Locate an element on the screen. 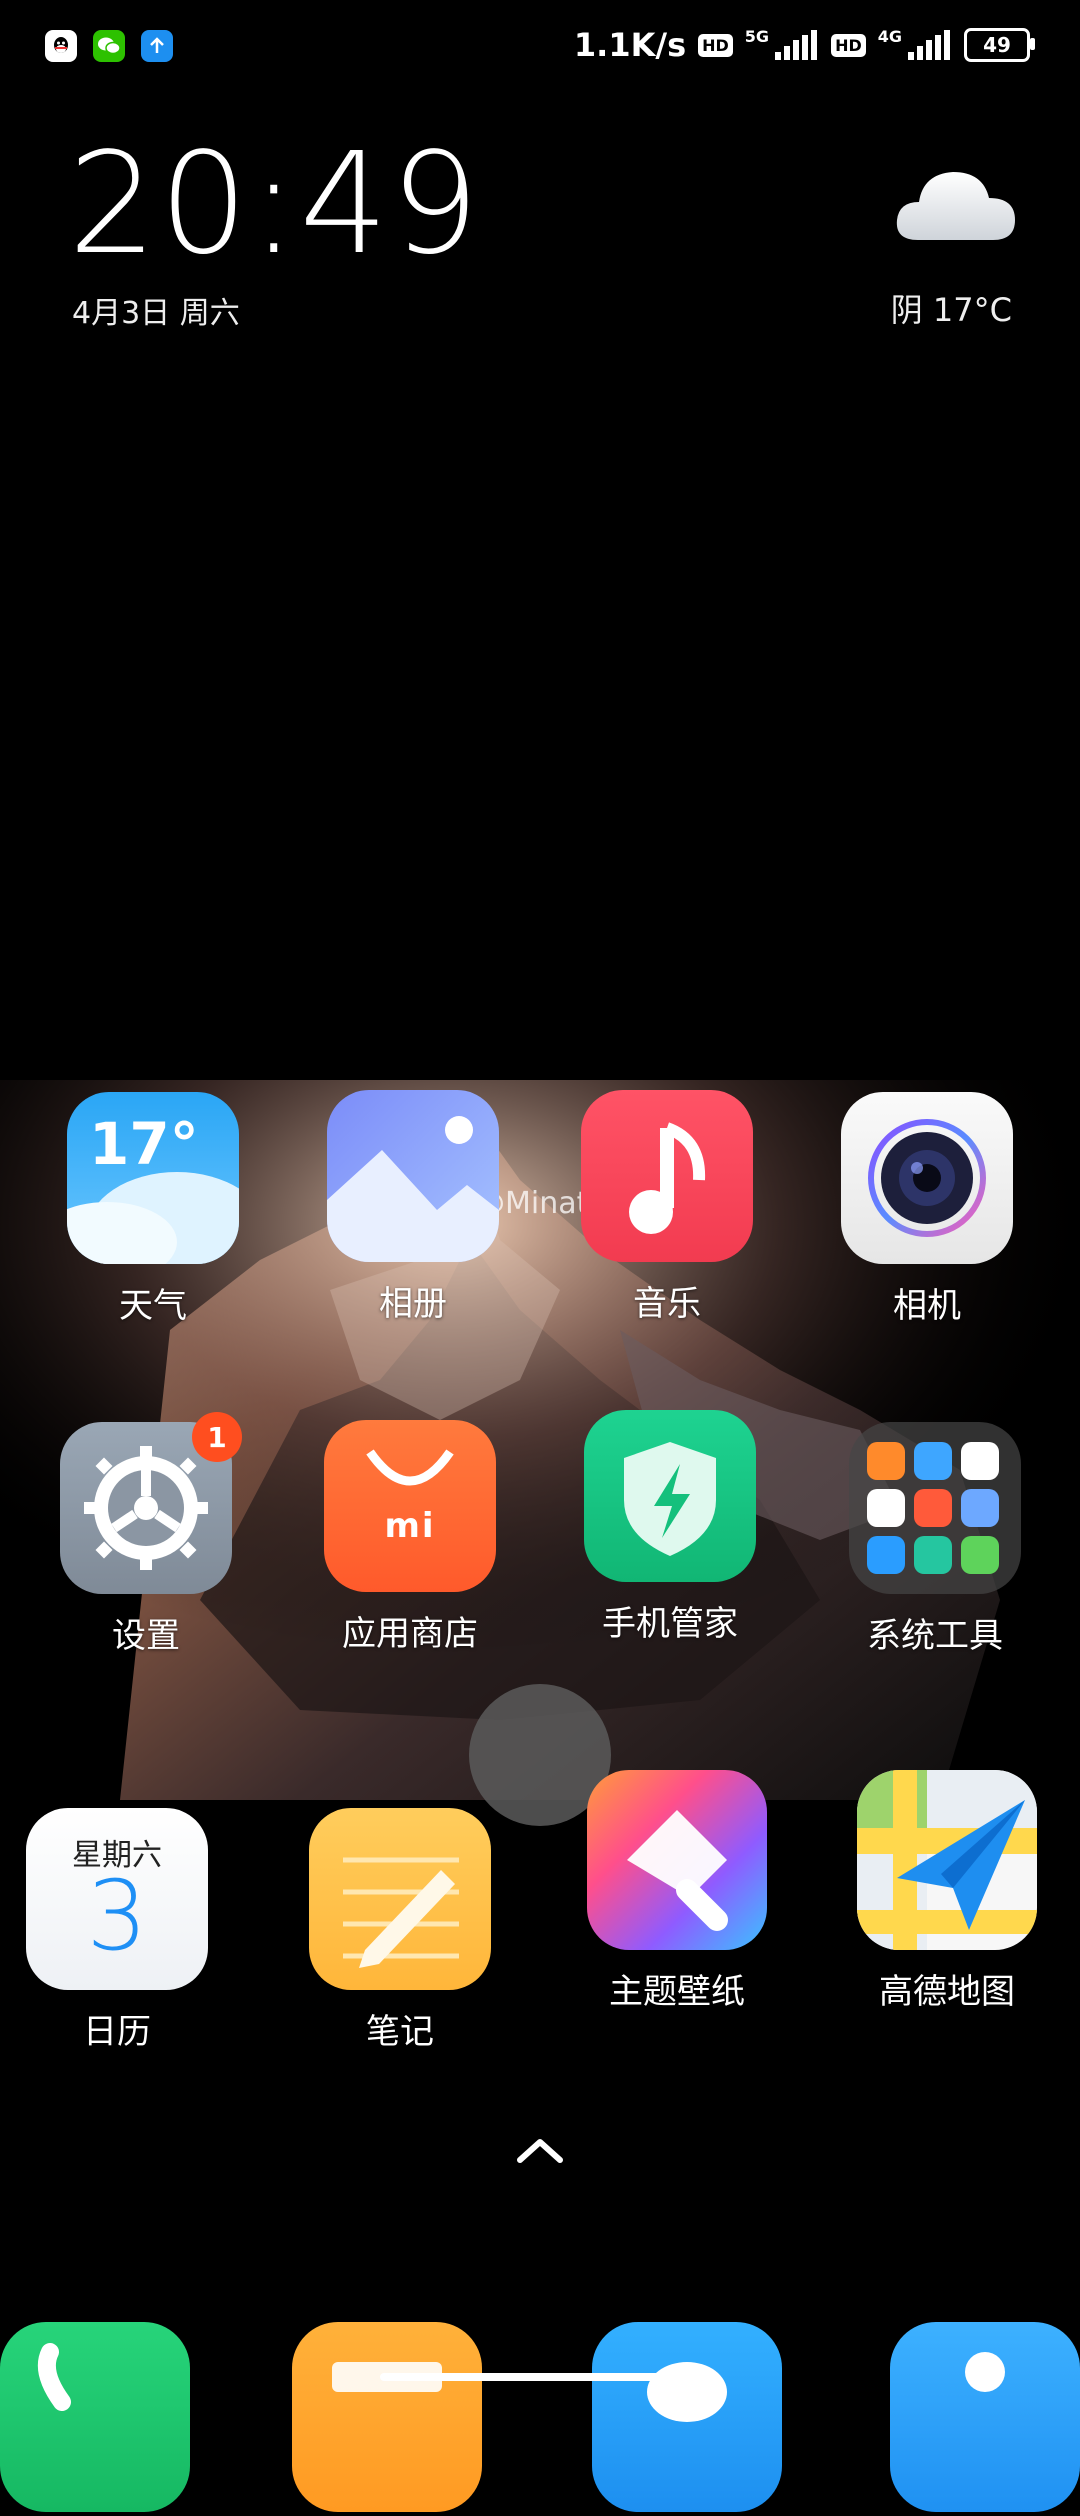  app-label: 笔记 is located at coordinates (400, 2032).